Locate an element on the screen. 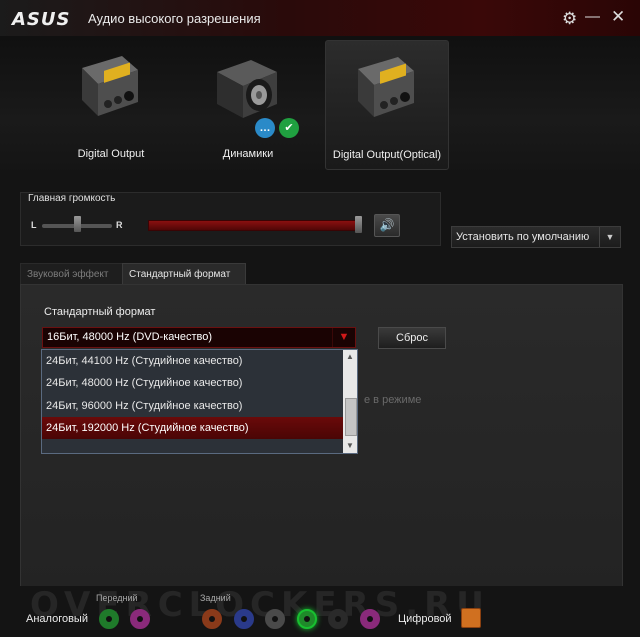 The height and width of the screenshot is (637, 640). format-option: 24Бит, 48000 Hz (Студийное качество) is located at coordinates (193, 383).